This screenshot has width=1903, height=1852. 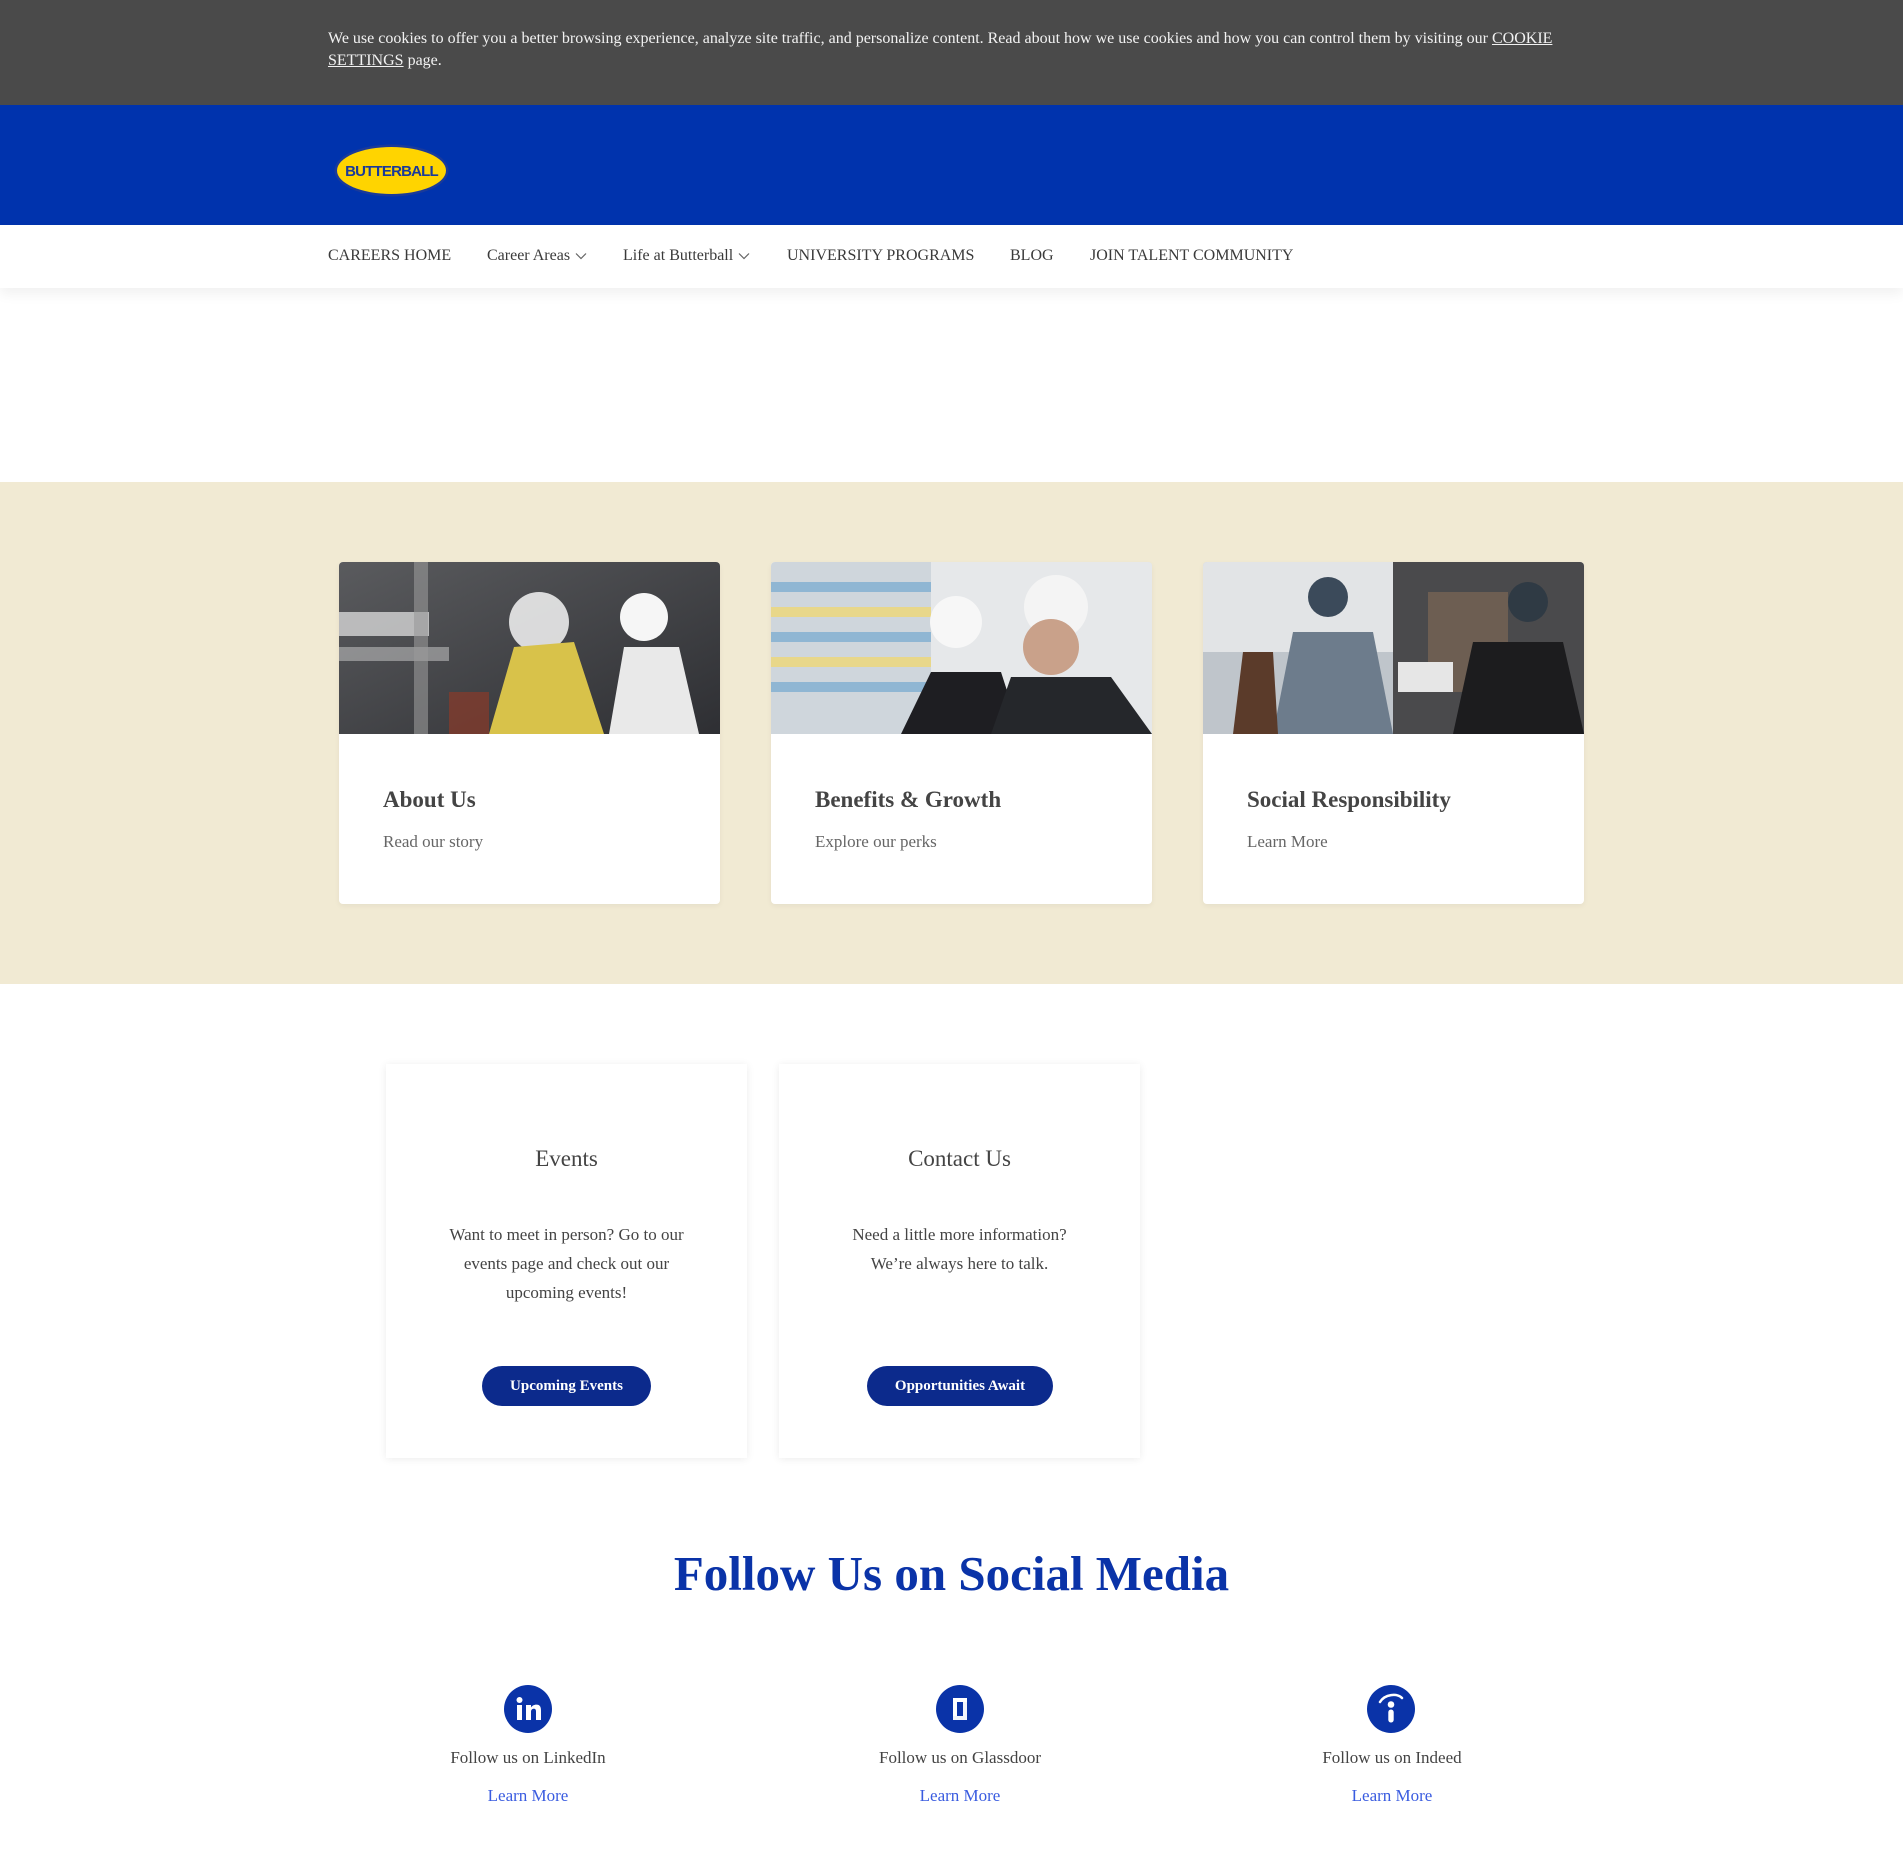 I want to click on nav-label: CAREERS HOME, so click(x=390, y=255).